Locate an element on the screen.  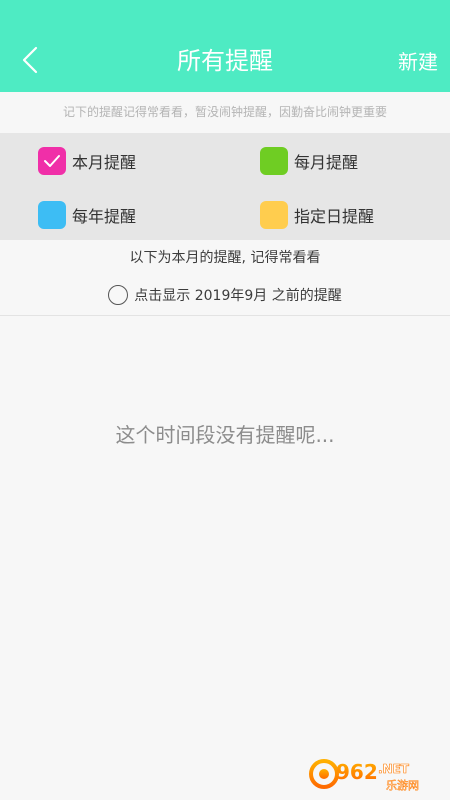
legend-label: 本月提醒 is located at coordinates (104, 162).